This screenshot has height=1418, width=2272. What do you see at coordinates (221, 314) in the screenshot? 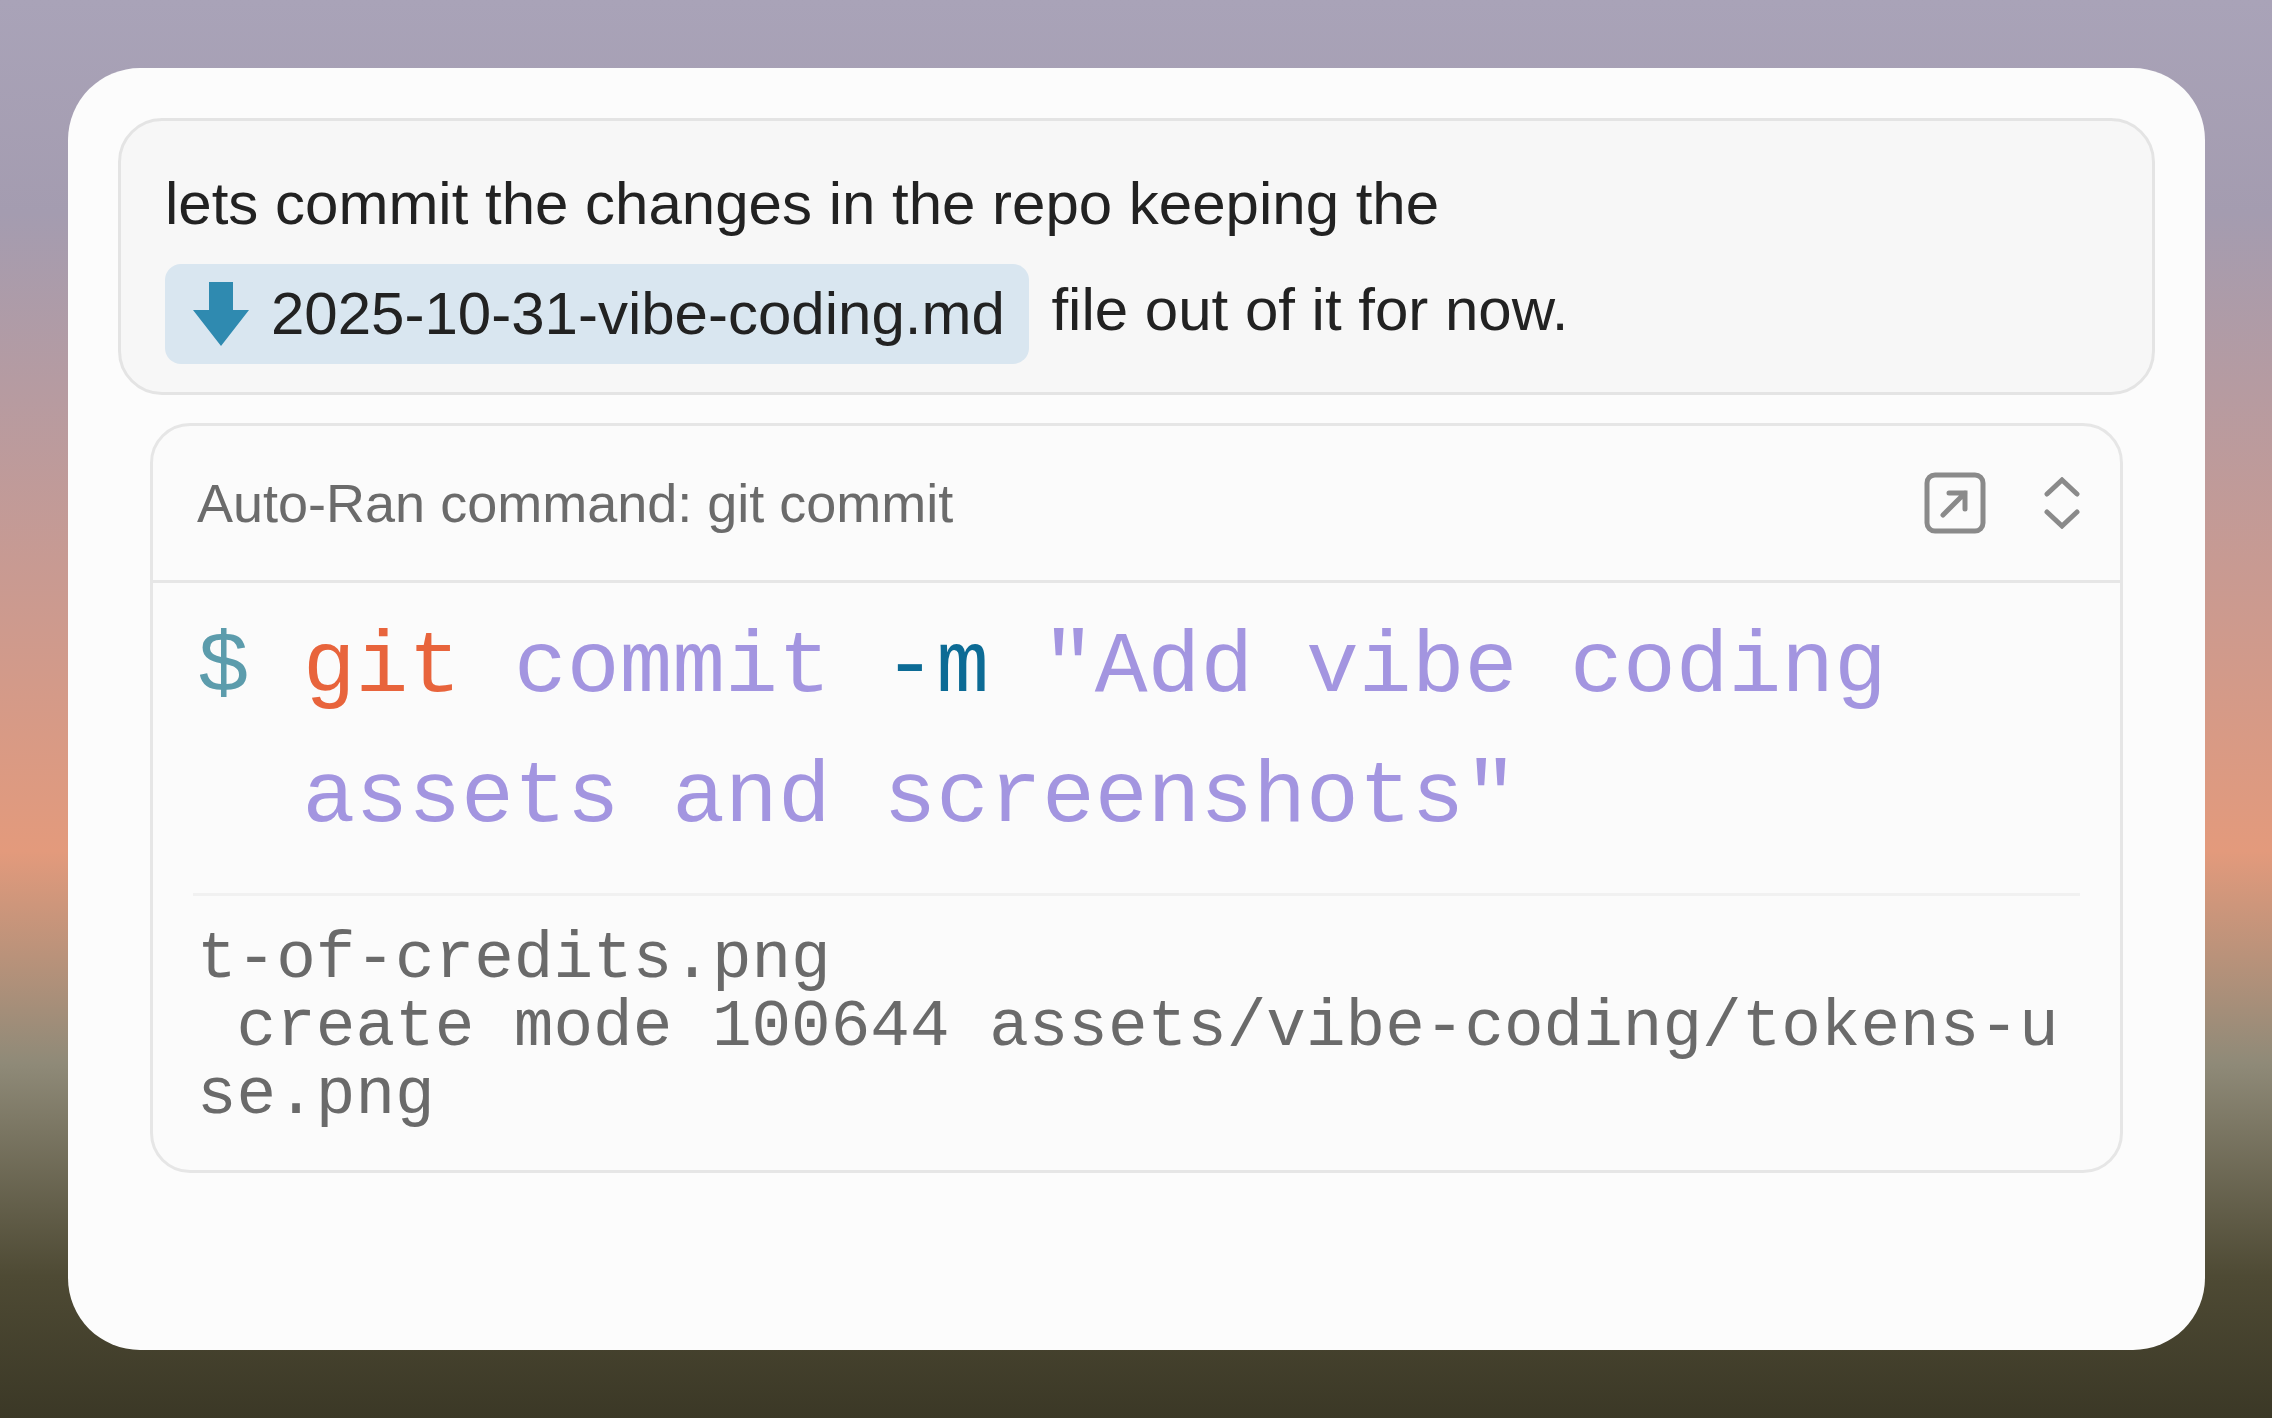
I see `down-arrow-icon` at bounding box center [221, 314].